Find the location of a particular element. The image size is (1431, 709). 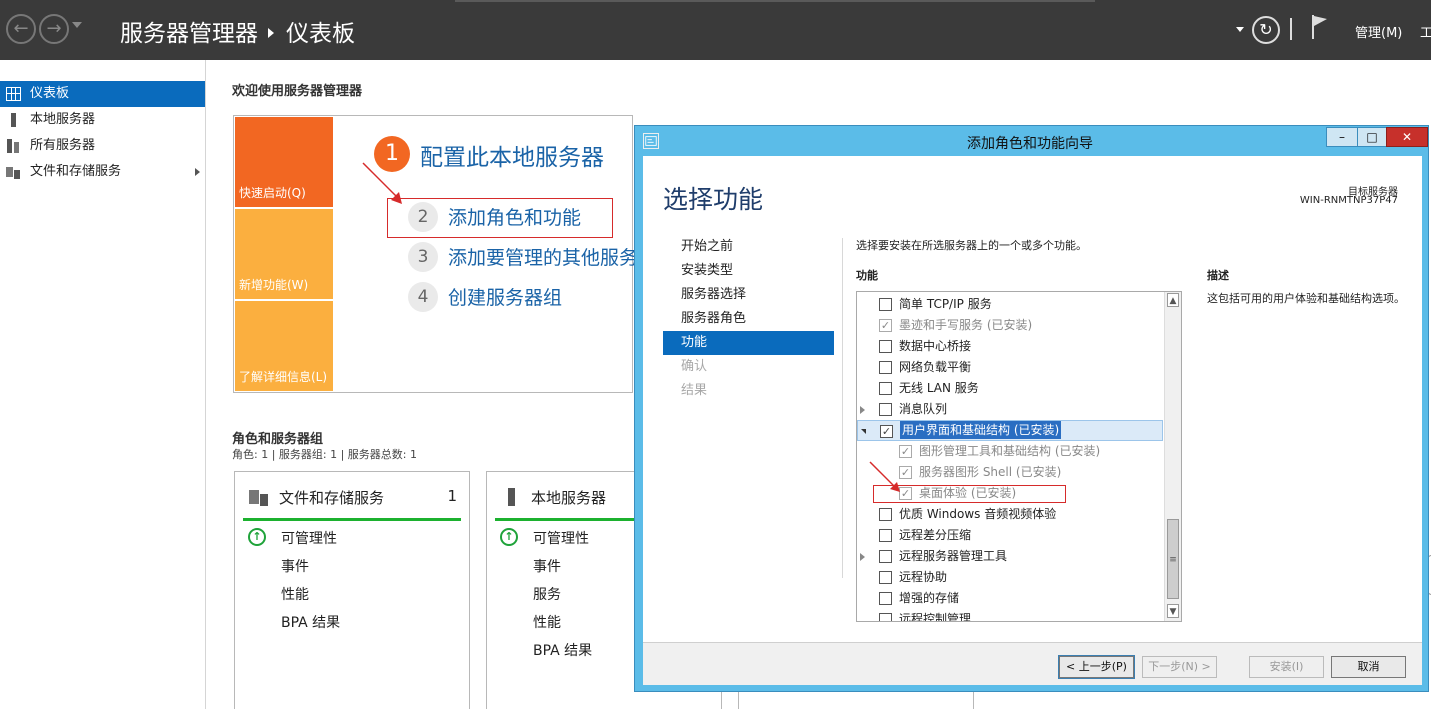

feature-label: 网络负载平衡 is located at coordinates (935, 367).